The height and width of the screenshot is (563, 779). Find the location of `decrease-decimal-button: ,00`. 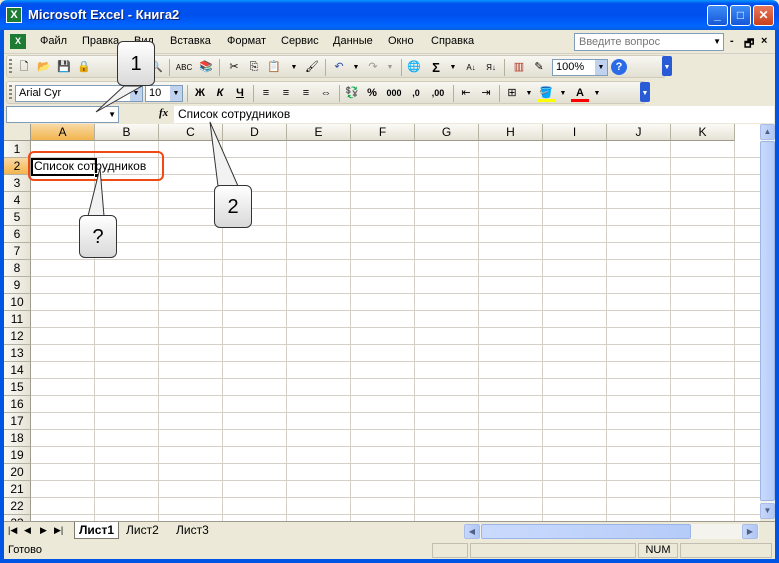

decrease-decimal-button: ,00 is located at coordinates (438, 93).